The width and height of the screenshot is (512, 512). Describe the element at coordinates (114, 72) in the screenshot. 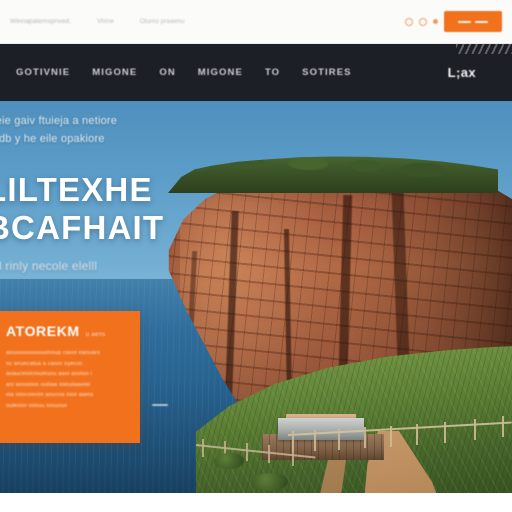

I see `nav-item-2: MIGONE` at that location.